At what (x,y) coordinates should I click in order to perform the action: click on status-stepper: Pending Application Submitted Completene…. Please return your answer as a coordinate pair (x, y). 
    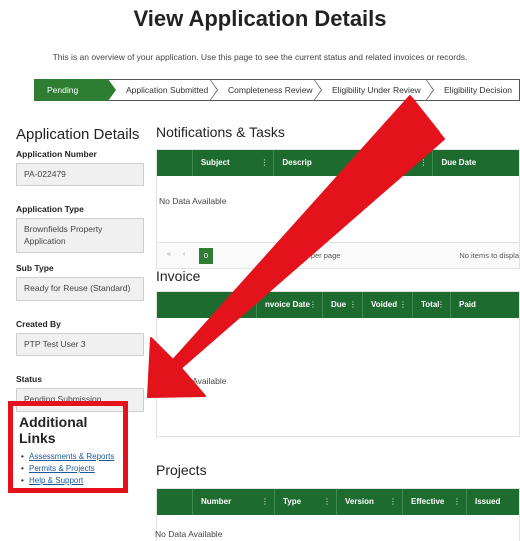
    Looking at the image, I should click on (277, 90).